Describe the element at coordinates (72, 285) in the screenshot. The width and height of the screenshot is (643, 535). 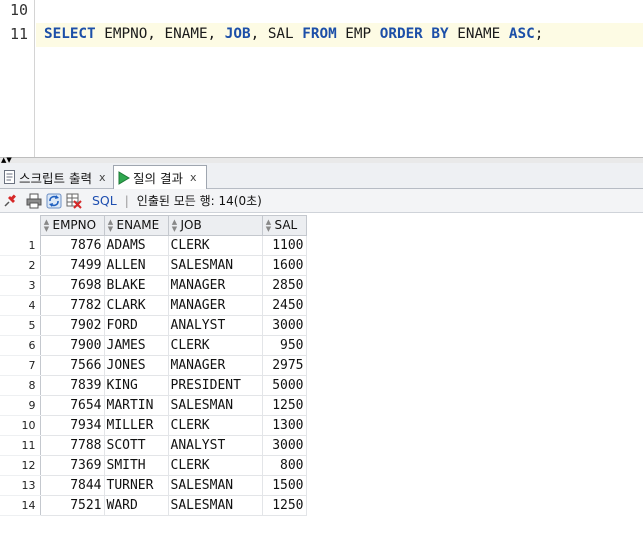
I see `table-cell: 7698` at that location.